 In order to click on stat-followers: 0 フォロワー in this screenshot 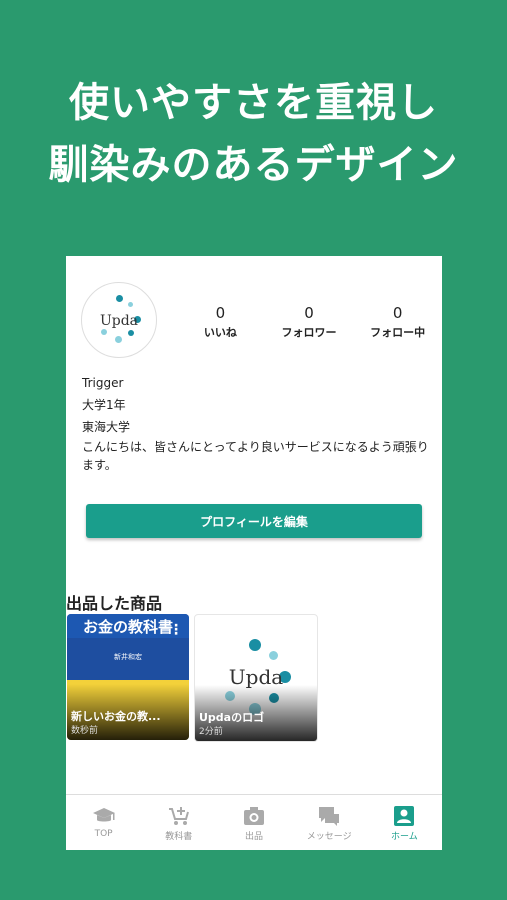, I will do `click(309, 322)`.